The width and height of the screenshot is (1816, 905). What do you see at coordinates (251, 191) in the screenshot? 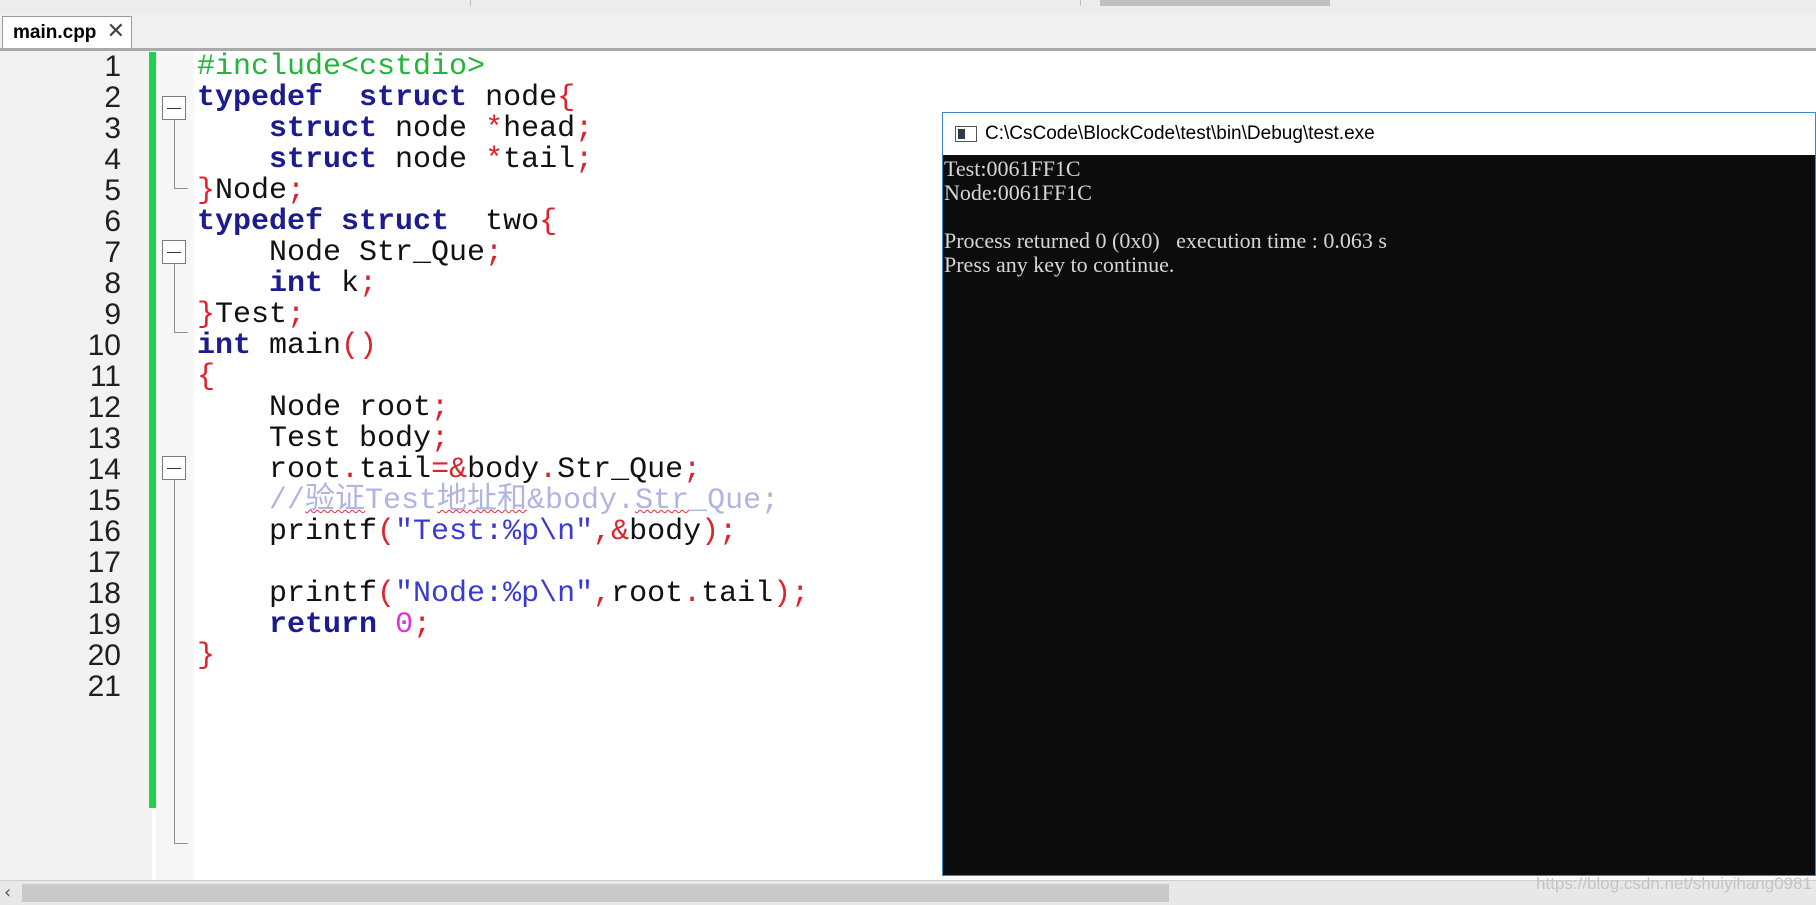
I see `code-token: Node` at bounding box center [251, 191].